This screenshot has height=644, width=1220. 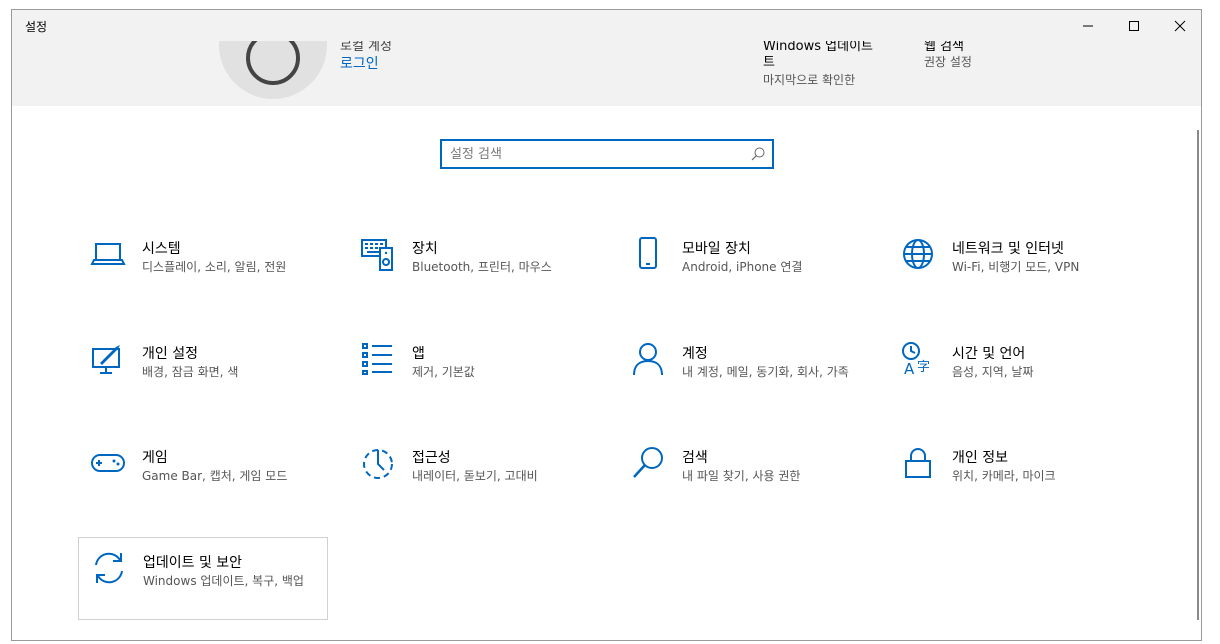 What do you see at coordinates (36, 27) in the screenshot?
I see `window-title: 설정` at bounding box center [36, 27].